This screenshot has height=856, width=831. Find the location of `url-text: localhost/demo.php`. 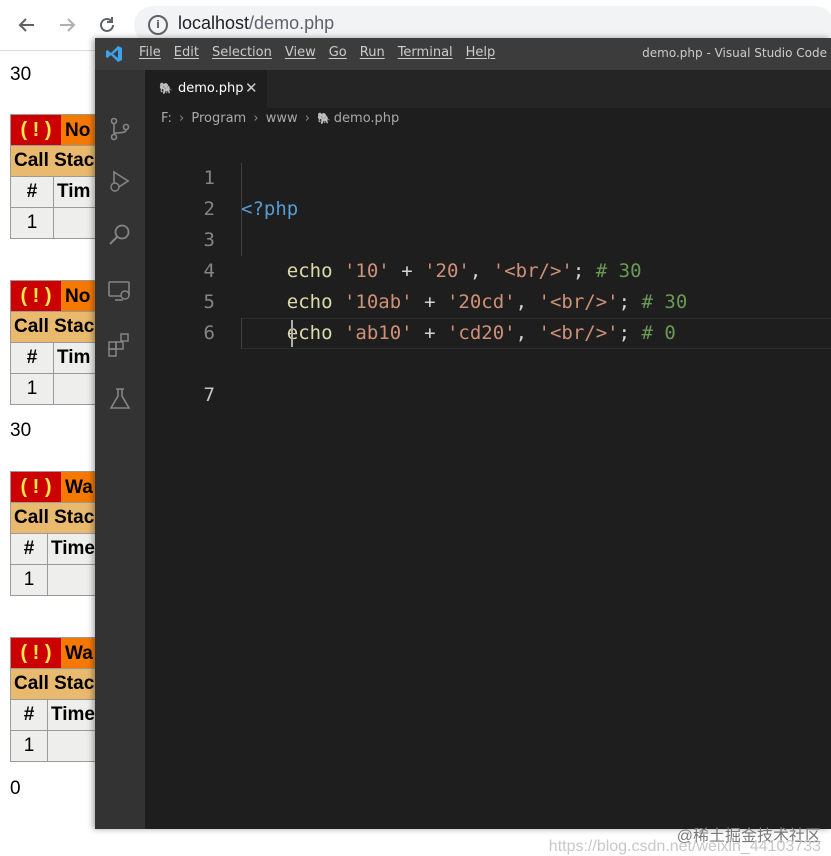

url-text: localhost/demo.php is located at coordinates (256, 23).